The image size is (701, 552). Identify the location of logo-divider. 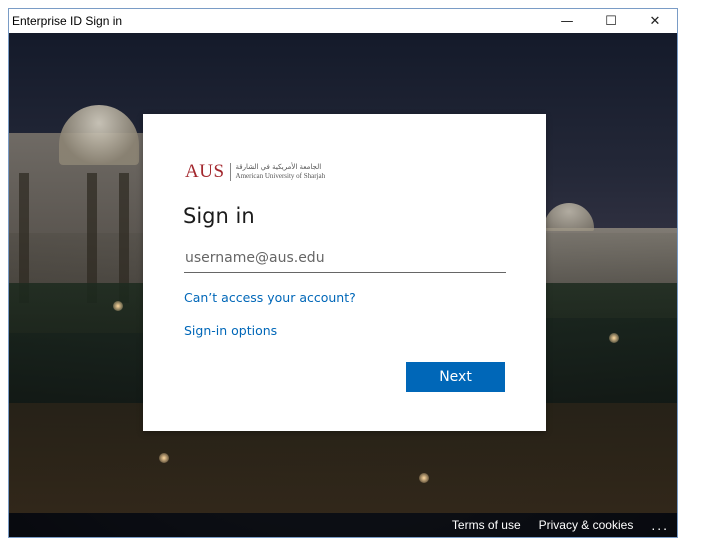
(230, 172).